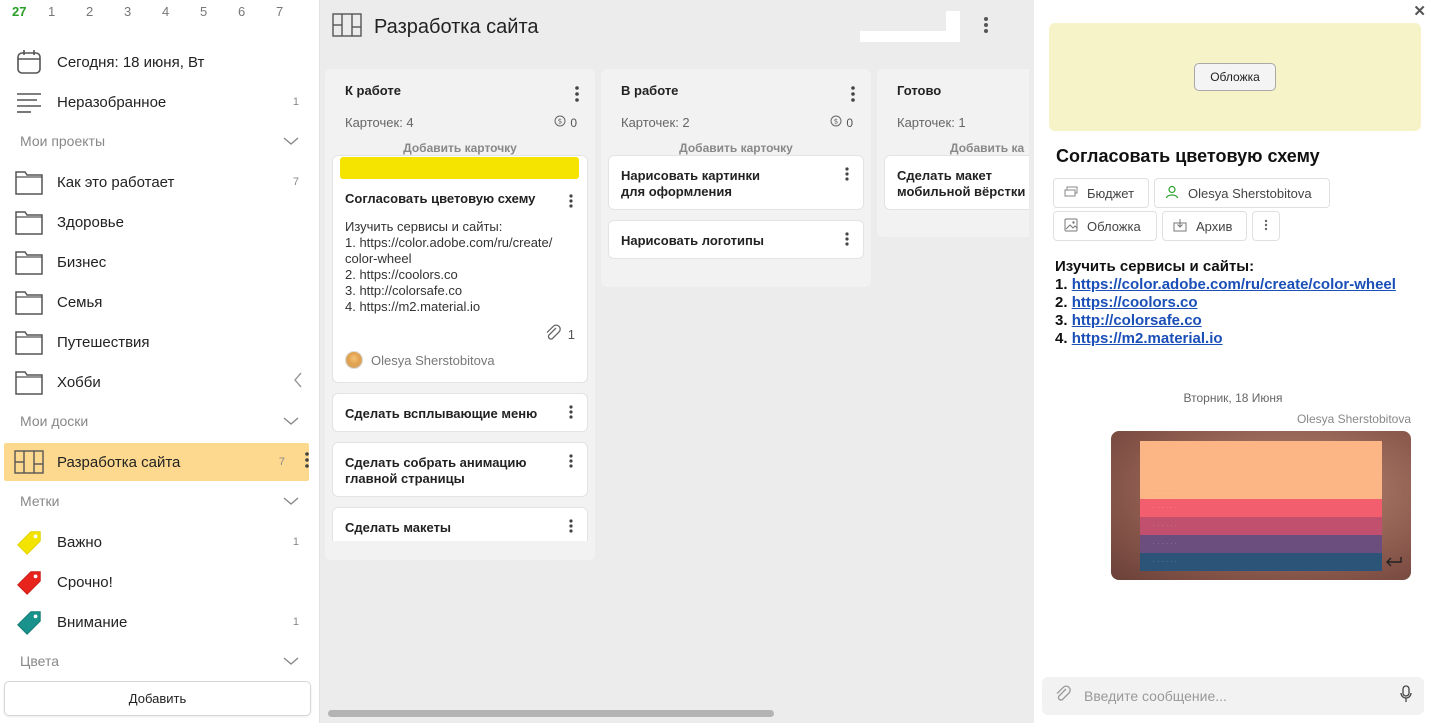 This screenshot has width=1432, height=723. What do you see at coordinates (157, 698) in the screenshot?
I see `add-button: Добавить` at bounding box center [157, 698].